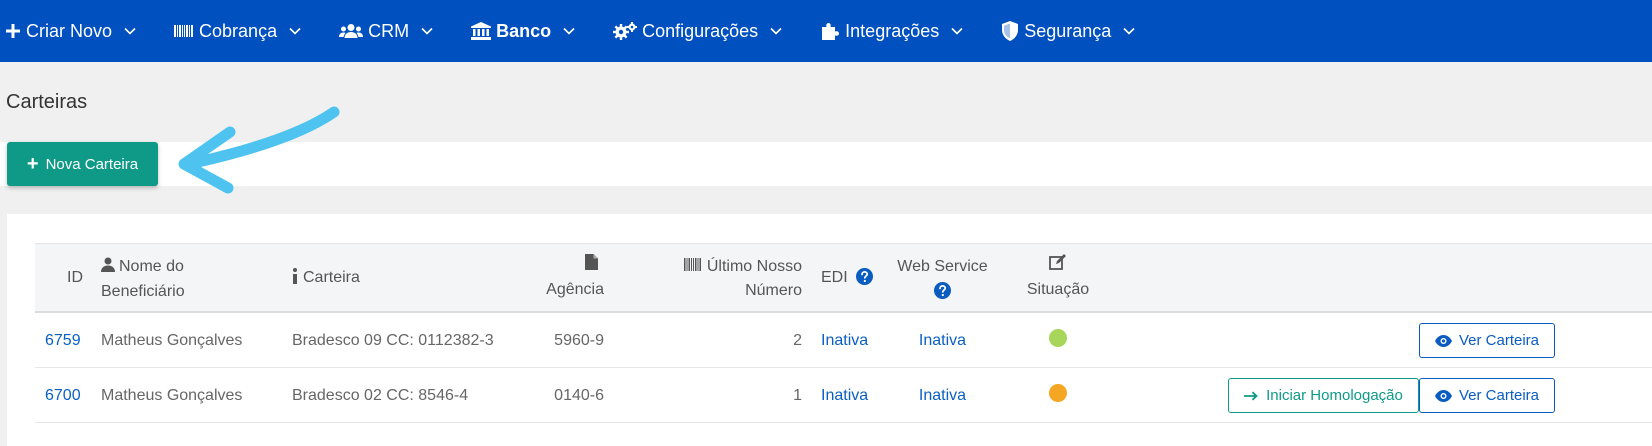  Describe the element at coordinates (393, 340) in the screenshot. I see `row-carteira: Bradesco 09 CC: 0112382-3` at that location.